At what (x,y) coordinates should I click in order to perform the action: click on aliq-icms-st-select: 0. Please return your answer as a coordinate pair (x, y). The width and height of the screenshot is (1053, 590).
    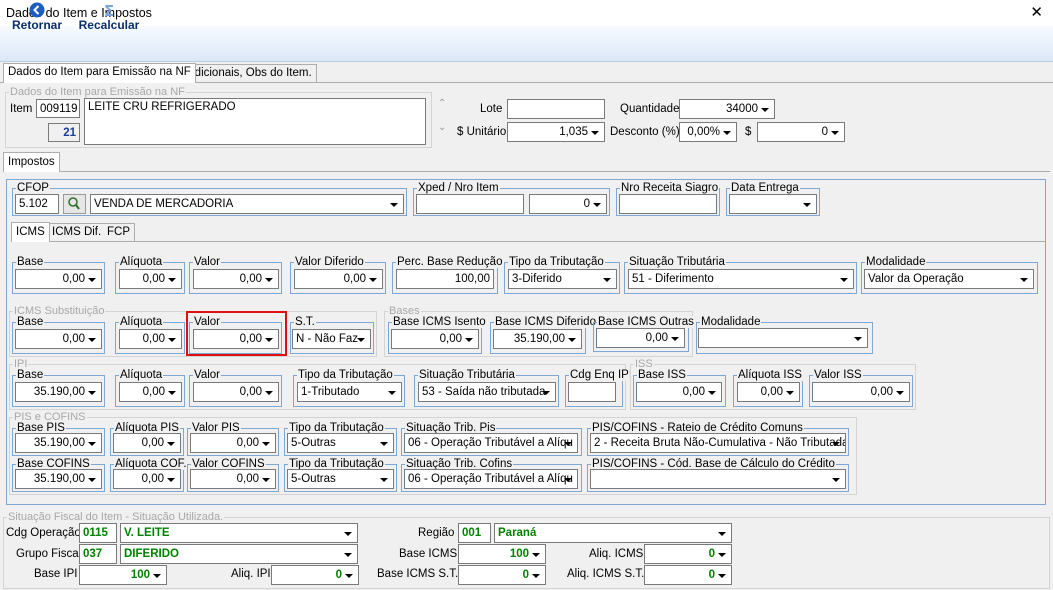
    Looking at the image, I should click on (688, 575).